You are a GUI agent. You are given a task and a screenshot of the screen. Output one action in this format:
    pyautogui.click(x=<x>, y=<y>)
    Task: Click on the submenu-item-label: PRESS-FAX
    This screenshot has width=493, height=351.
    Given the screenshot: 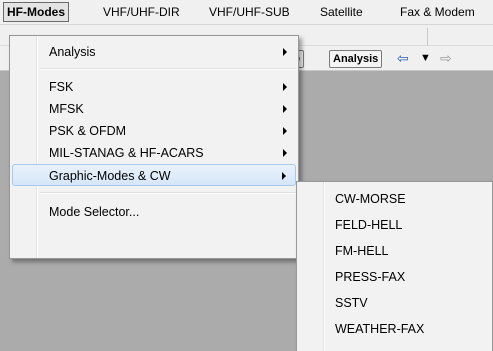 What is the action you would take?
    pyautogui.click(x=370, y=277)
    